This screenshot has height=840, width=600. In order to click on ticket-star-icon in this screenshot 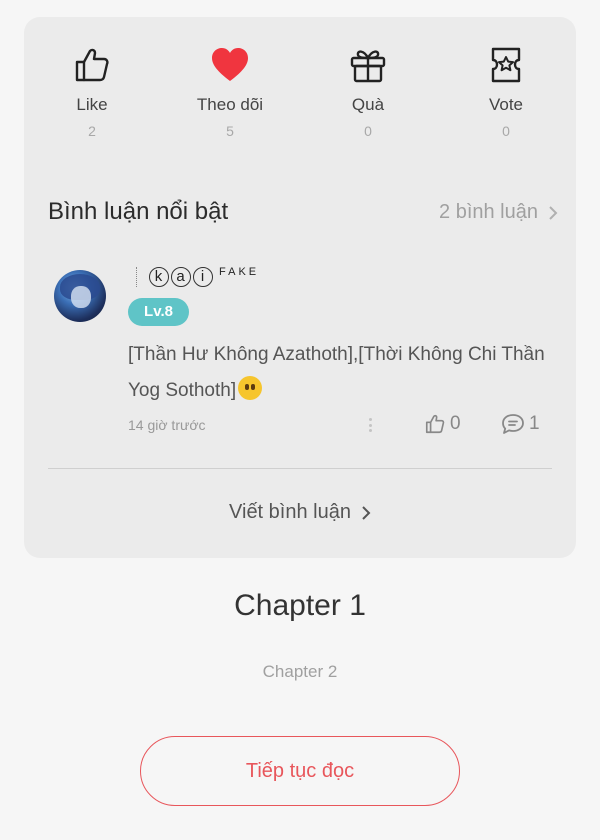, I will do `click(506, 67)`.